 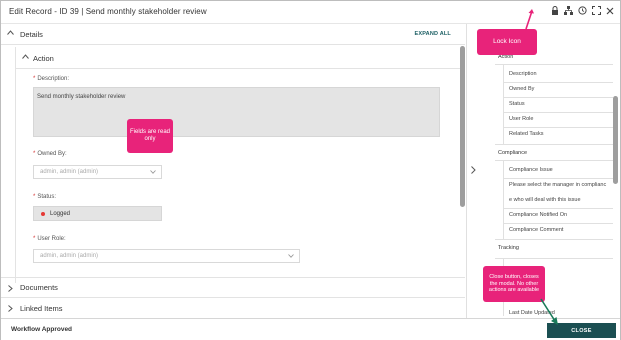 I want to click on fullscreen-icon, so click(x=596, y=10).